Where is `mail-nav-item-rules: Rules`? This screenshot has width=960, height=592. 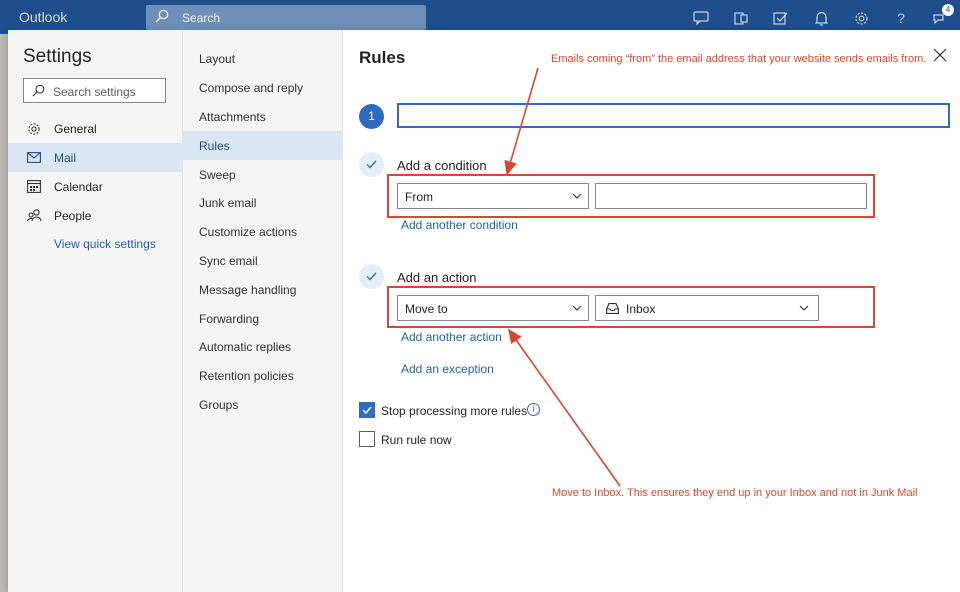
mail-nav-item-rules: Rules is located at coordinates (263, 146).